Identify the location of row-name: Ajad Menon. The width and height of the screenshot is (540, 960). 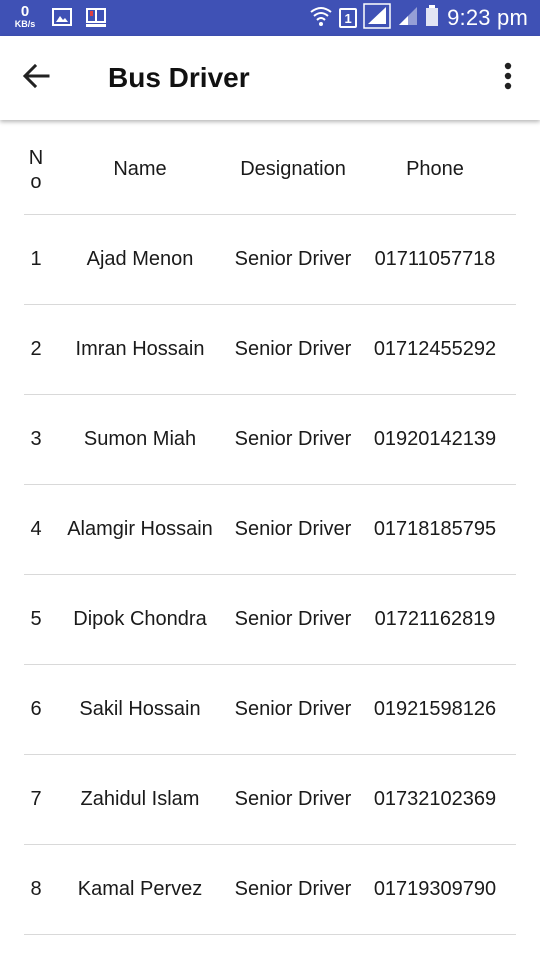
(140, 259).